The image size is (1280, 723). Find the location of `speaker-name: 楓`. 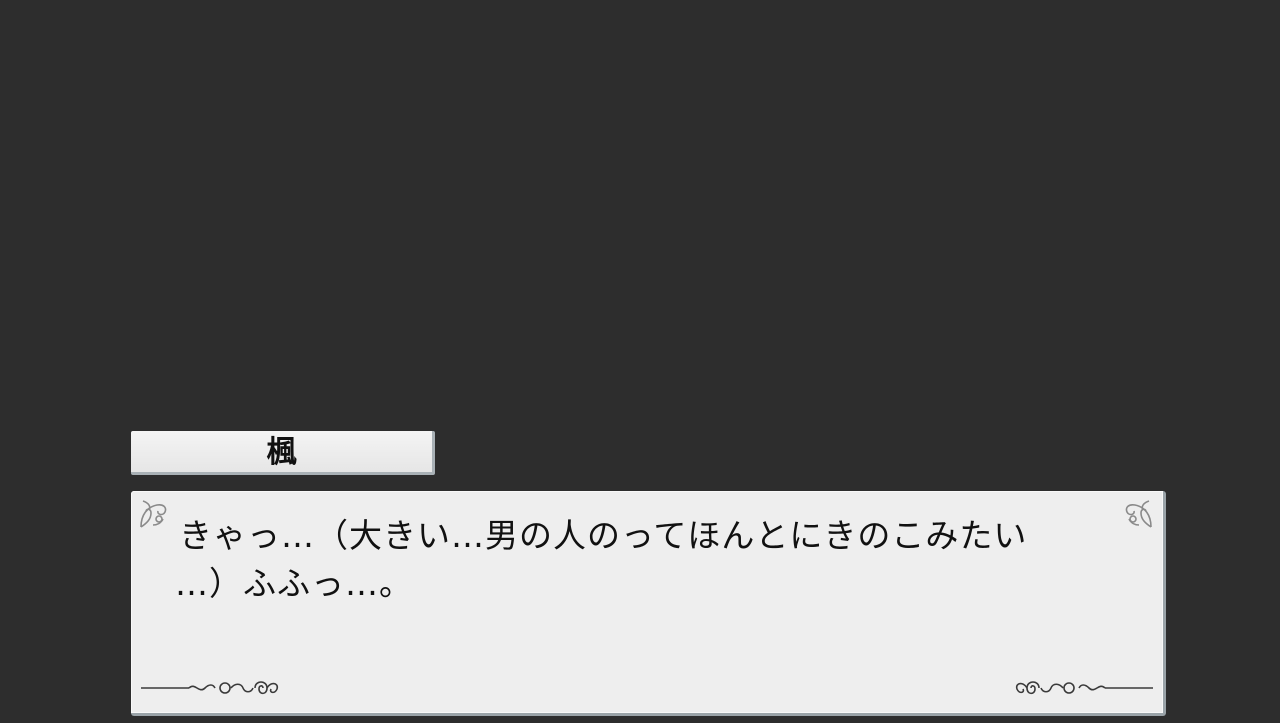

speaker-name: 楓 is located at coordinates (281, 452).